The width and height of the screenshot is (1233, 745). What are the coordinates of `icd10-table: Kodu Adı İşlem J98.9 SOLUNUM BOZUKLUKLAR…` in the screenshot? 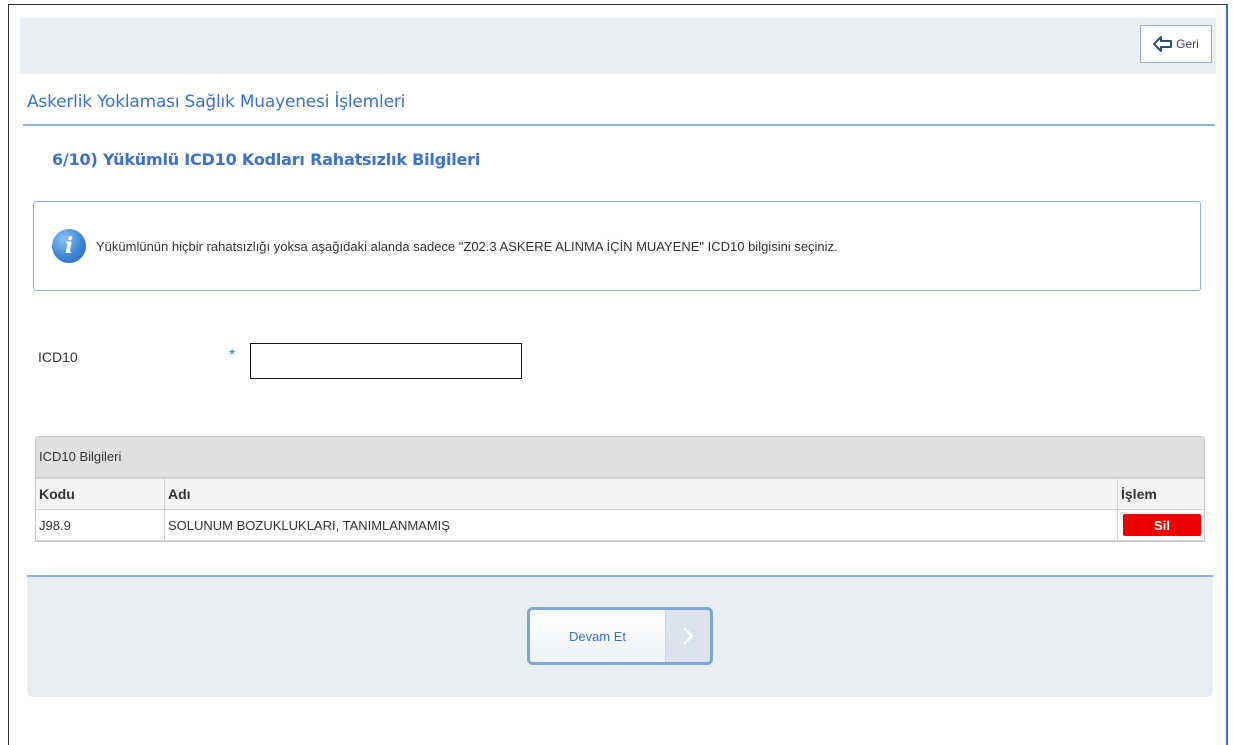 It's located at (620, 509).